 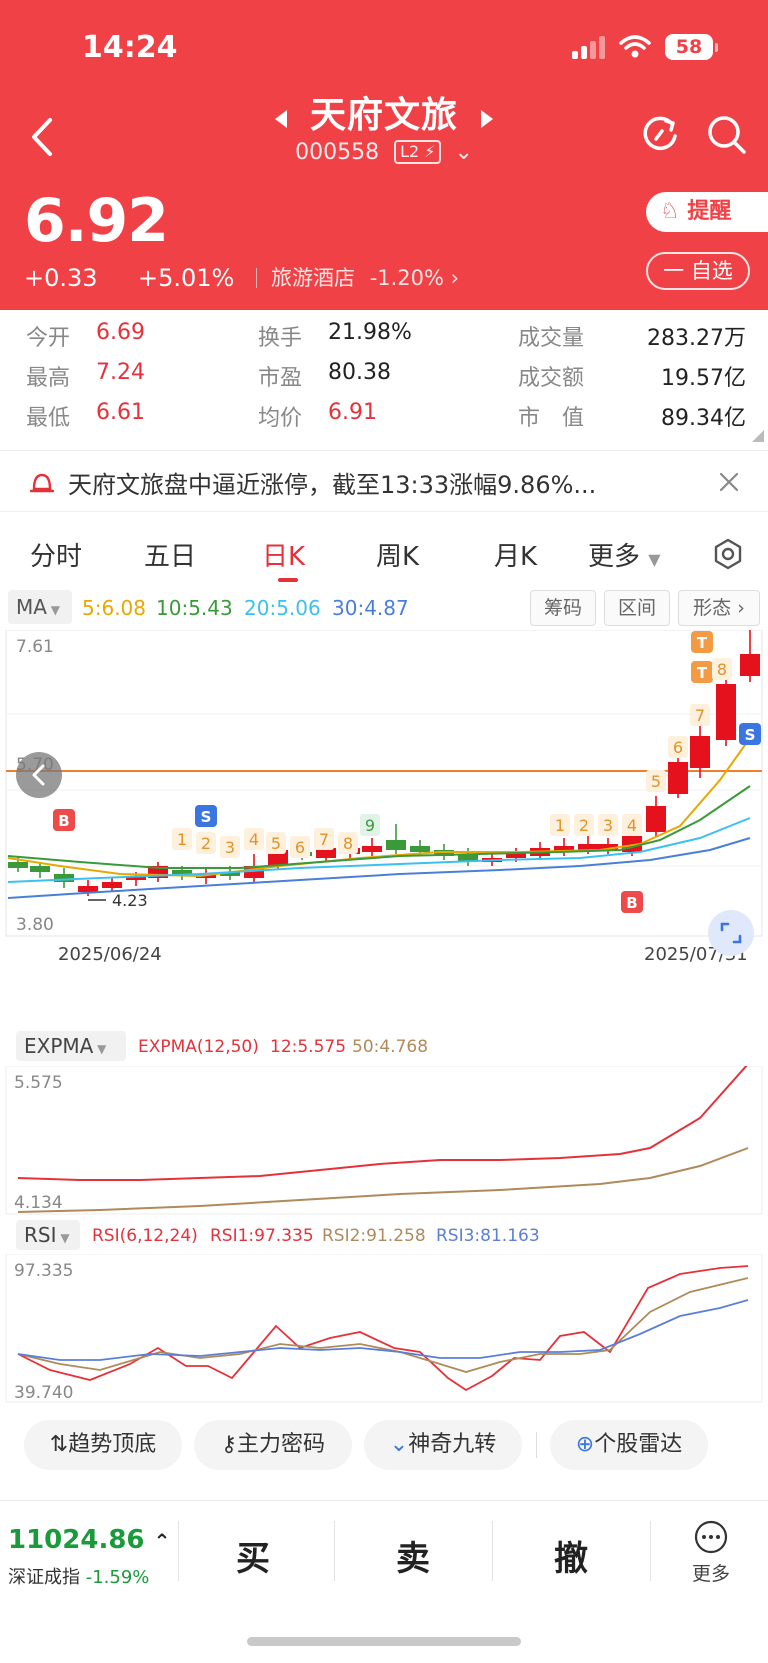 What do you see at coordinates (254, 839) in the screenshot?
I see `nine-turn-count-text: 4` at bounding box center [254, 839].